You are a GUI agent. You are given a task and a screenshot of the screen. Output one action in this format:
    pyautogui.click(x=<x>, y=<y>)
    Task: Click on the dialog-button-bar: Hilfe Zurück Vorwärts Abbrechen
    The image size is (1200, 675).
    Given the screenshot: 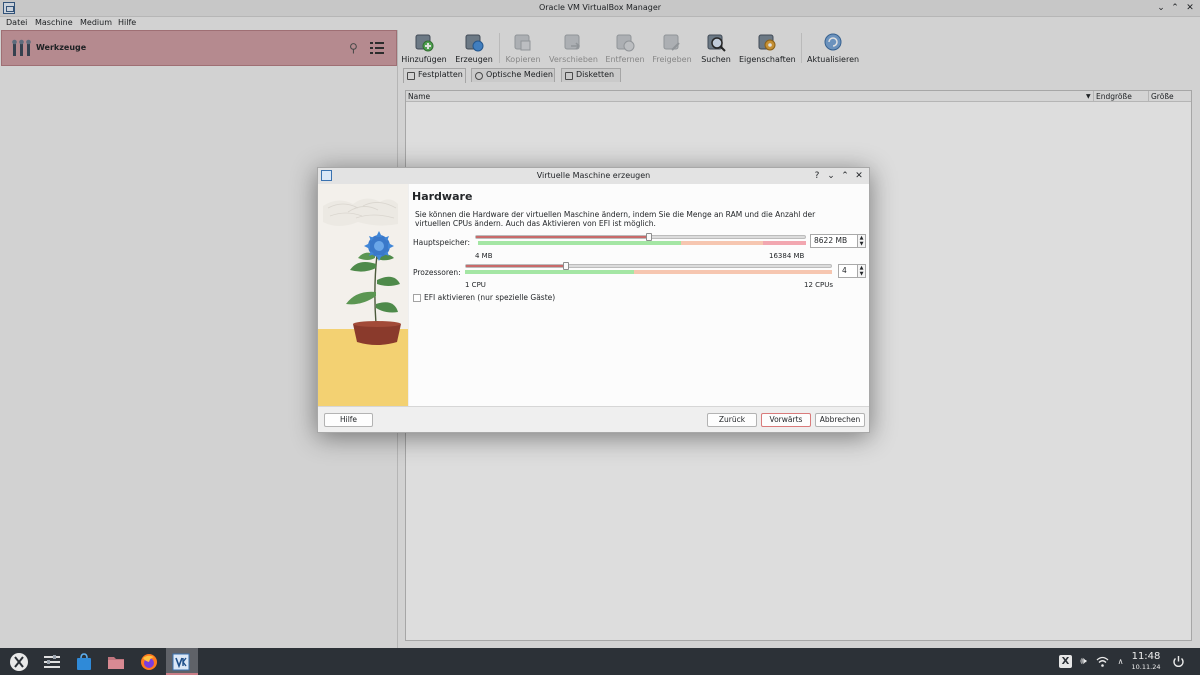 What is the action you would take?
    pyautogui.click(x=593, y=419)
    